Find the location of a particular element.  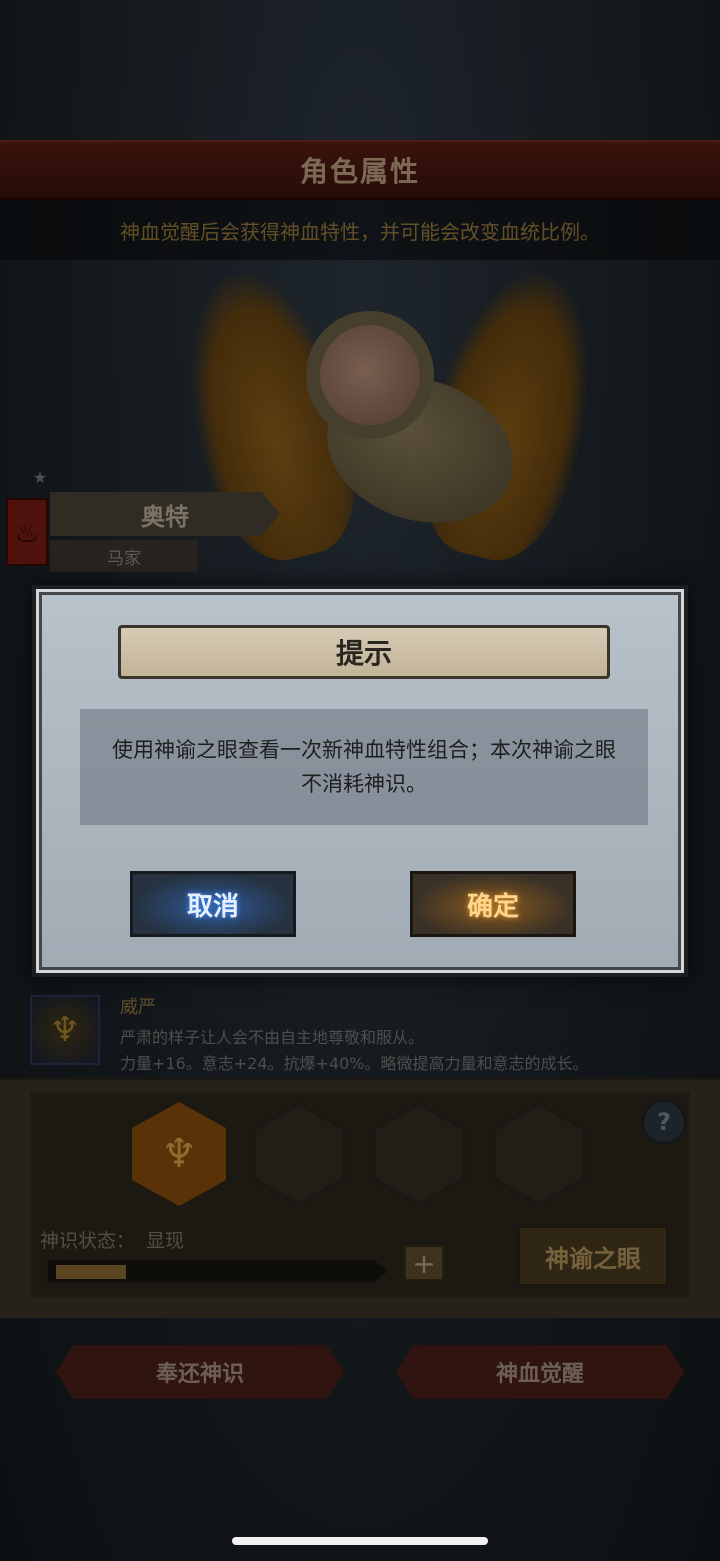

dialog-message: 使用神谕之眼查看一次新神血特性组合；本次神谕之眼不消耗神识。 is located at coordinates (364, 767).